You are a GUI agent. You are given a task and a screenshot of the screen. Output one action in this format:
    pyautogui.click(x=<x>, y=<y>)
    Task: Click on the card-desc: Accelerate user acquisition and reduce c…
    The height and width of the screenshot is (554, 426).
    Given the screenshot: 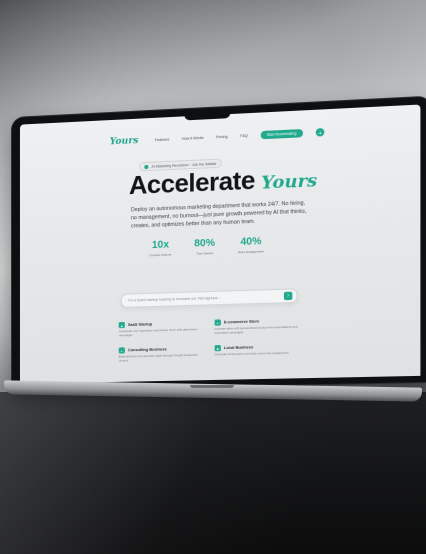 What is the action you would take?
    pyautogui.click(x=158, y=332)
    